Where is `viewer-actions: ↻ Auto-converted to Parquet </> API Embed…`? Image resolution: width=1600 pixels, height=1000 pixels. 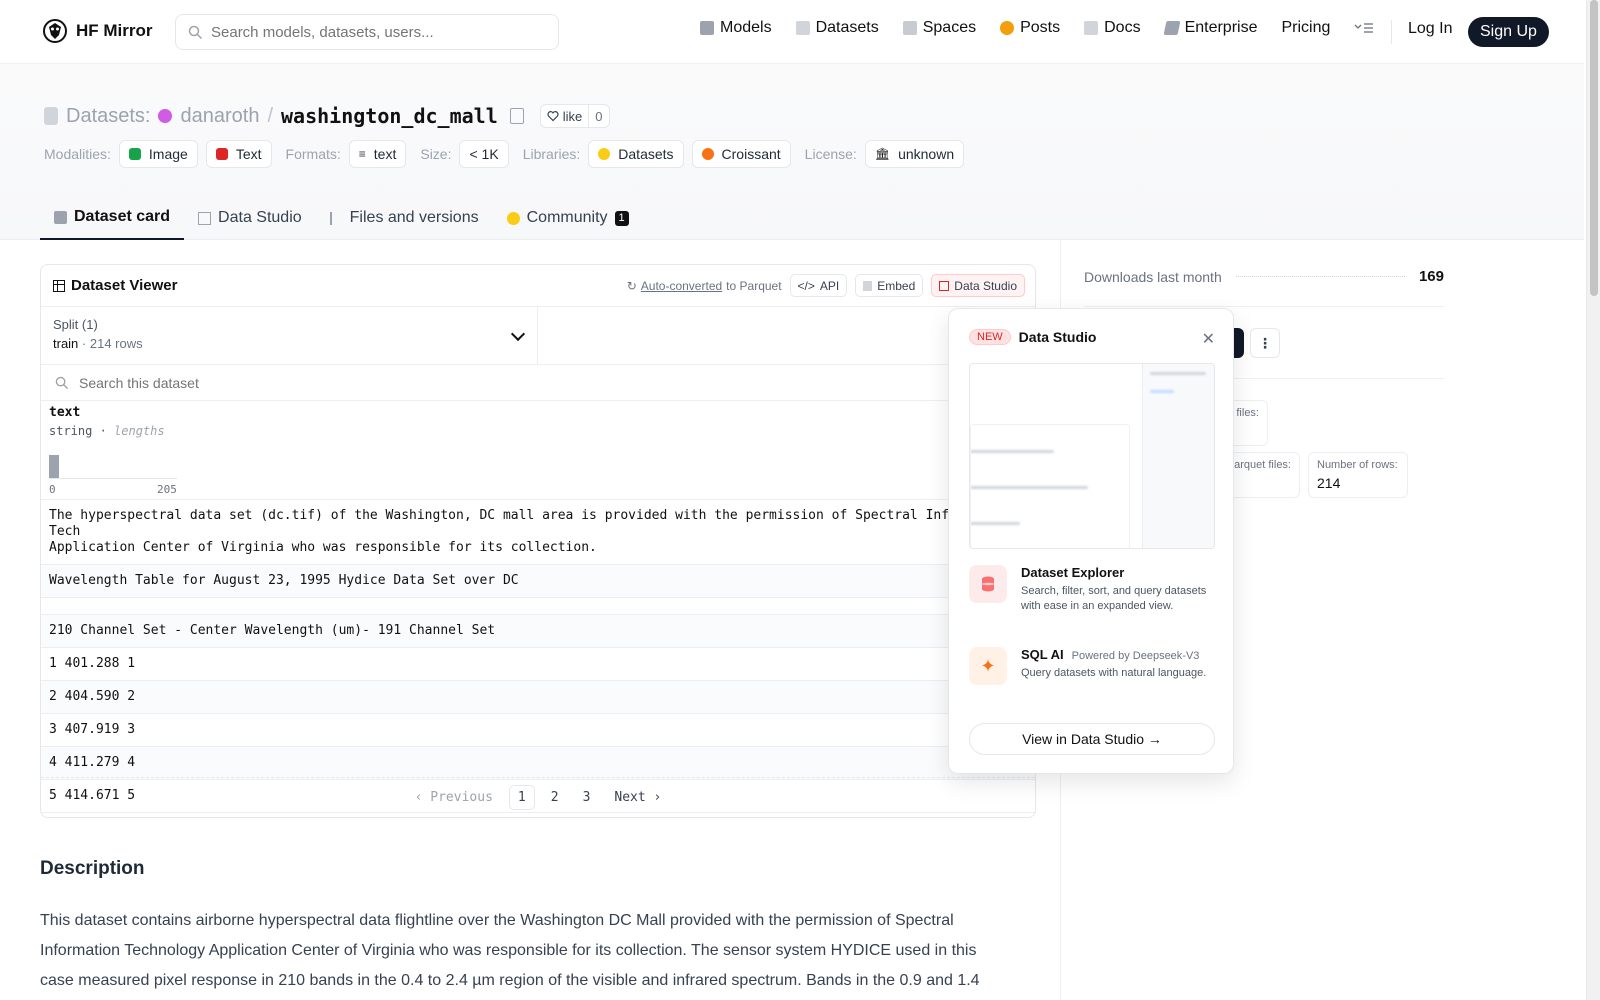 viewer-actions: ↻ Auto-converted to Parquet </> API Embed… is located at coordinates (826, 285).